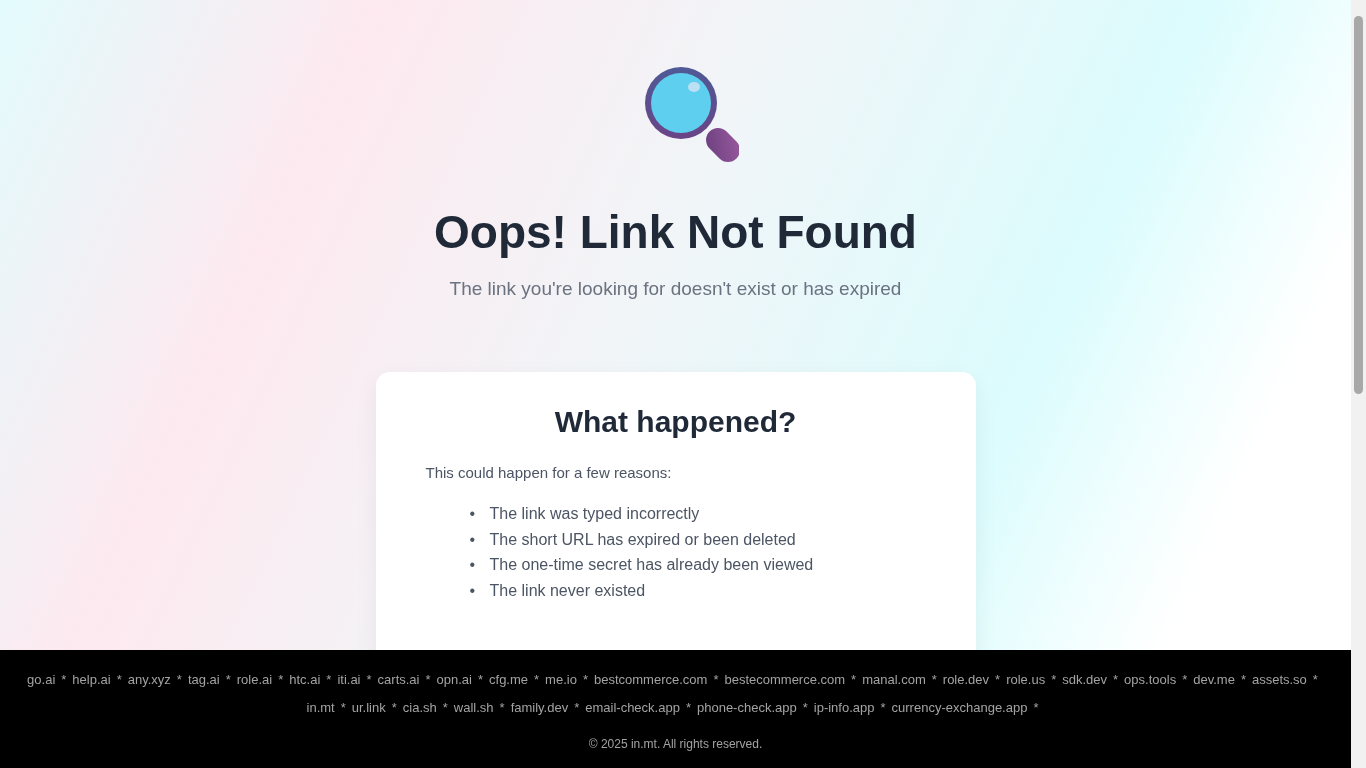 The width and height of the screenshot is (1366, 768). I want to click on footer-link: tag.ai, so click(203, 679).